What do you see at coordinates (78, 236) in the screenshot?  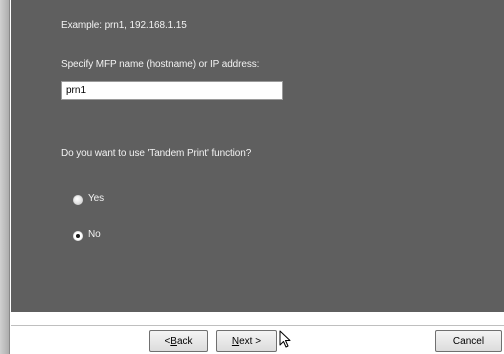 I see `radio-no` at bounding box center [78, 236].